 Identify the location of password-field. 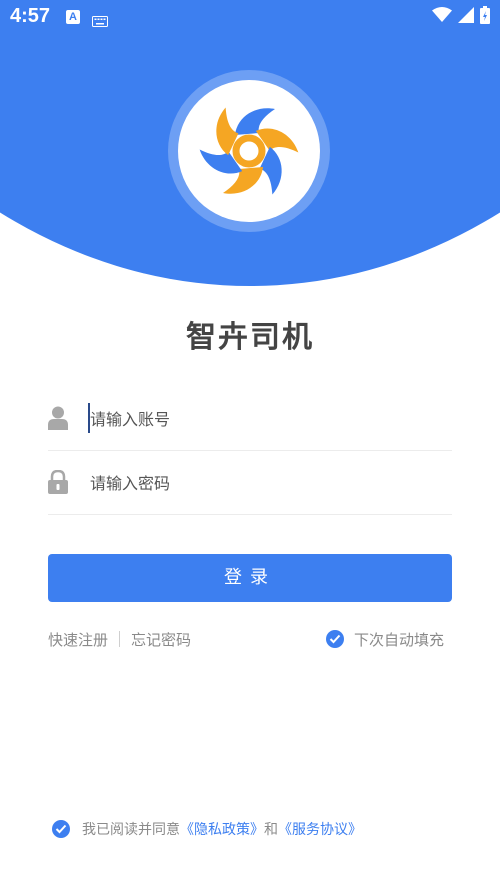
(250, 483).